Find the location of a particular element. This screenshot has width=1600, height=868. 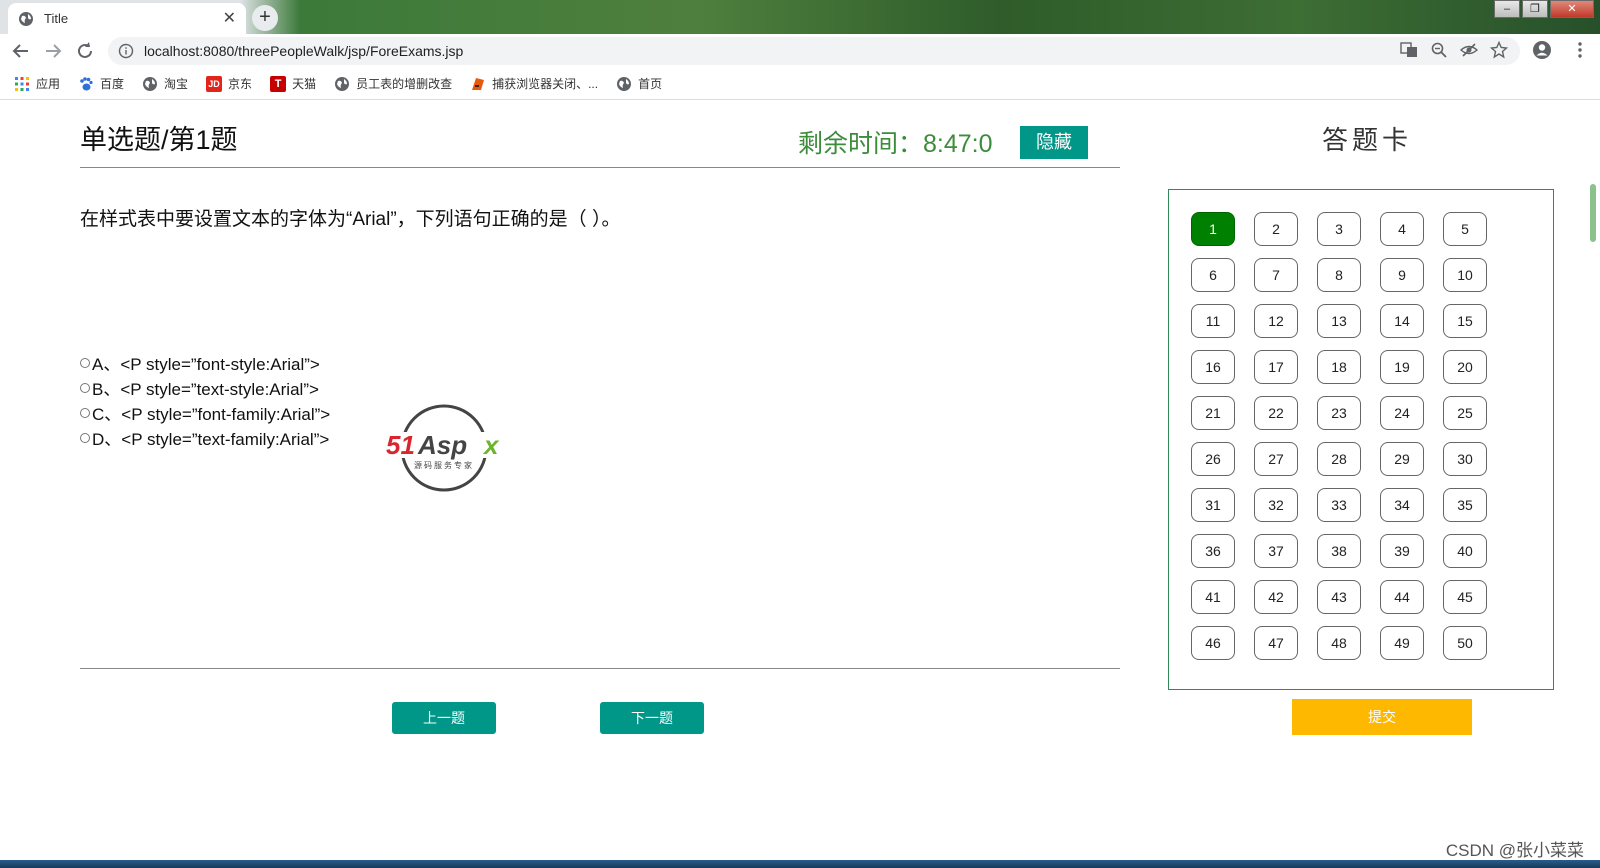

question-number-button: 4 is located at coordinates (1402, 229).